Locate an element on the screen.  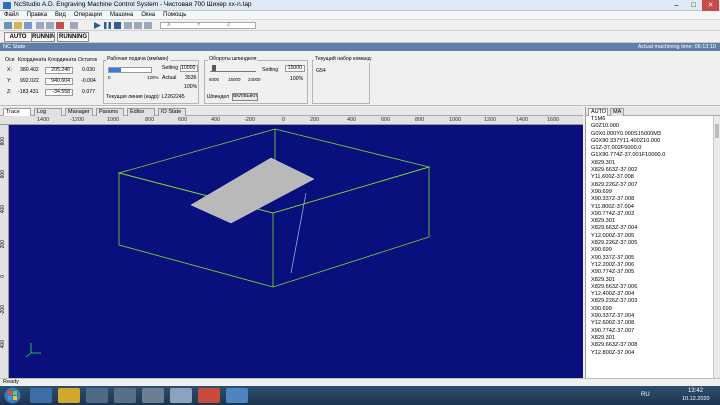
breakpoint-icon is located at coordinates (138, 25).